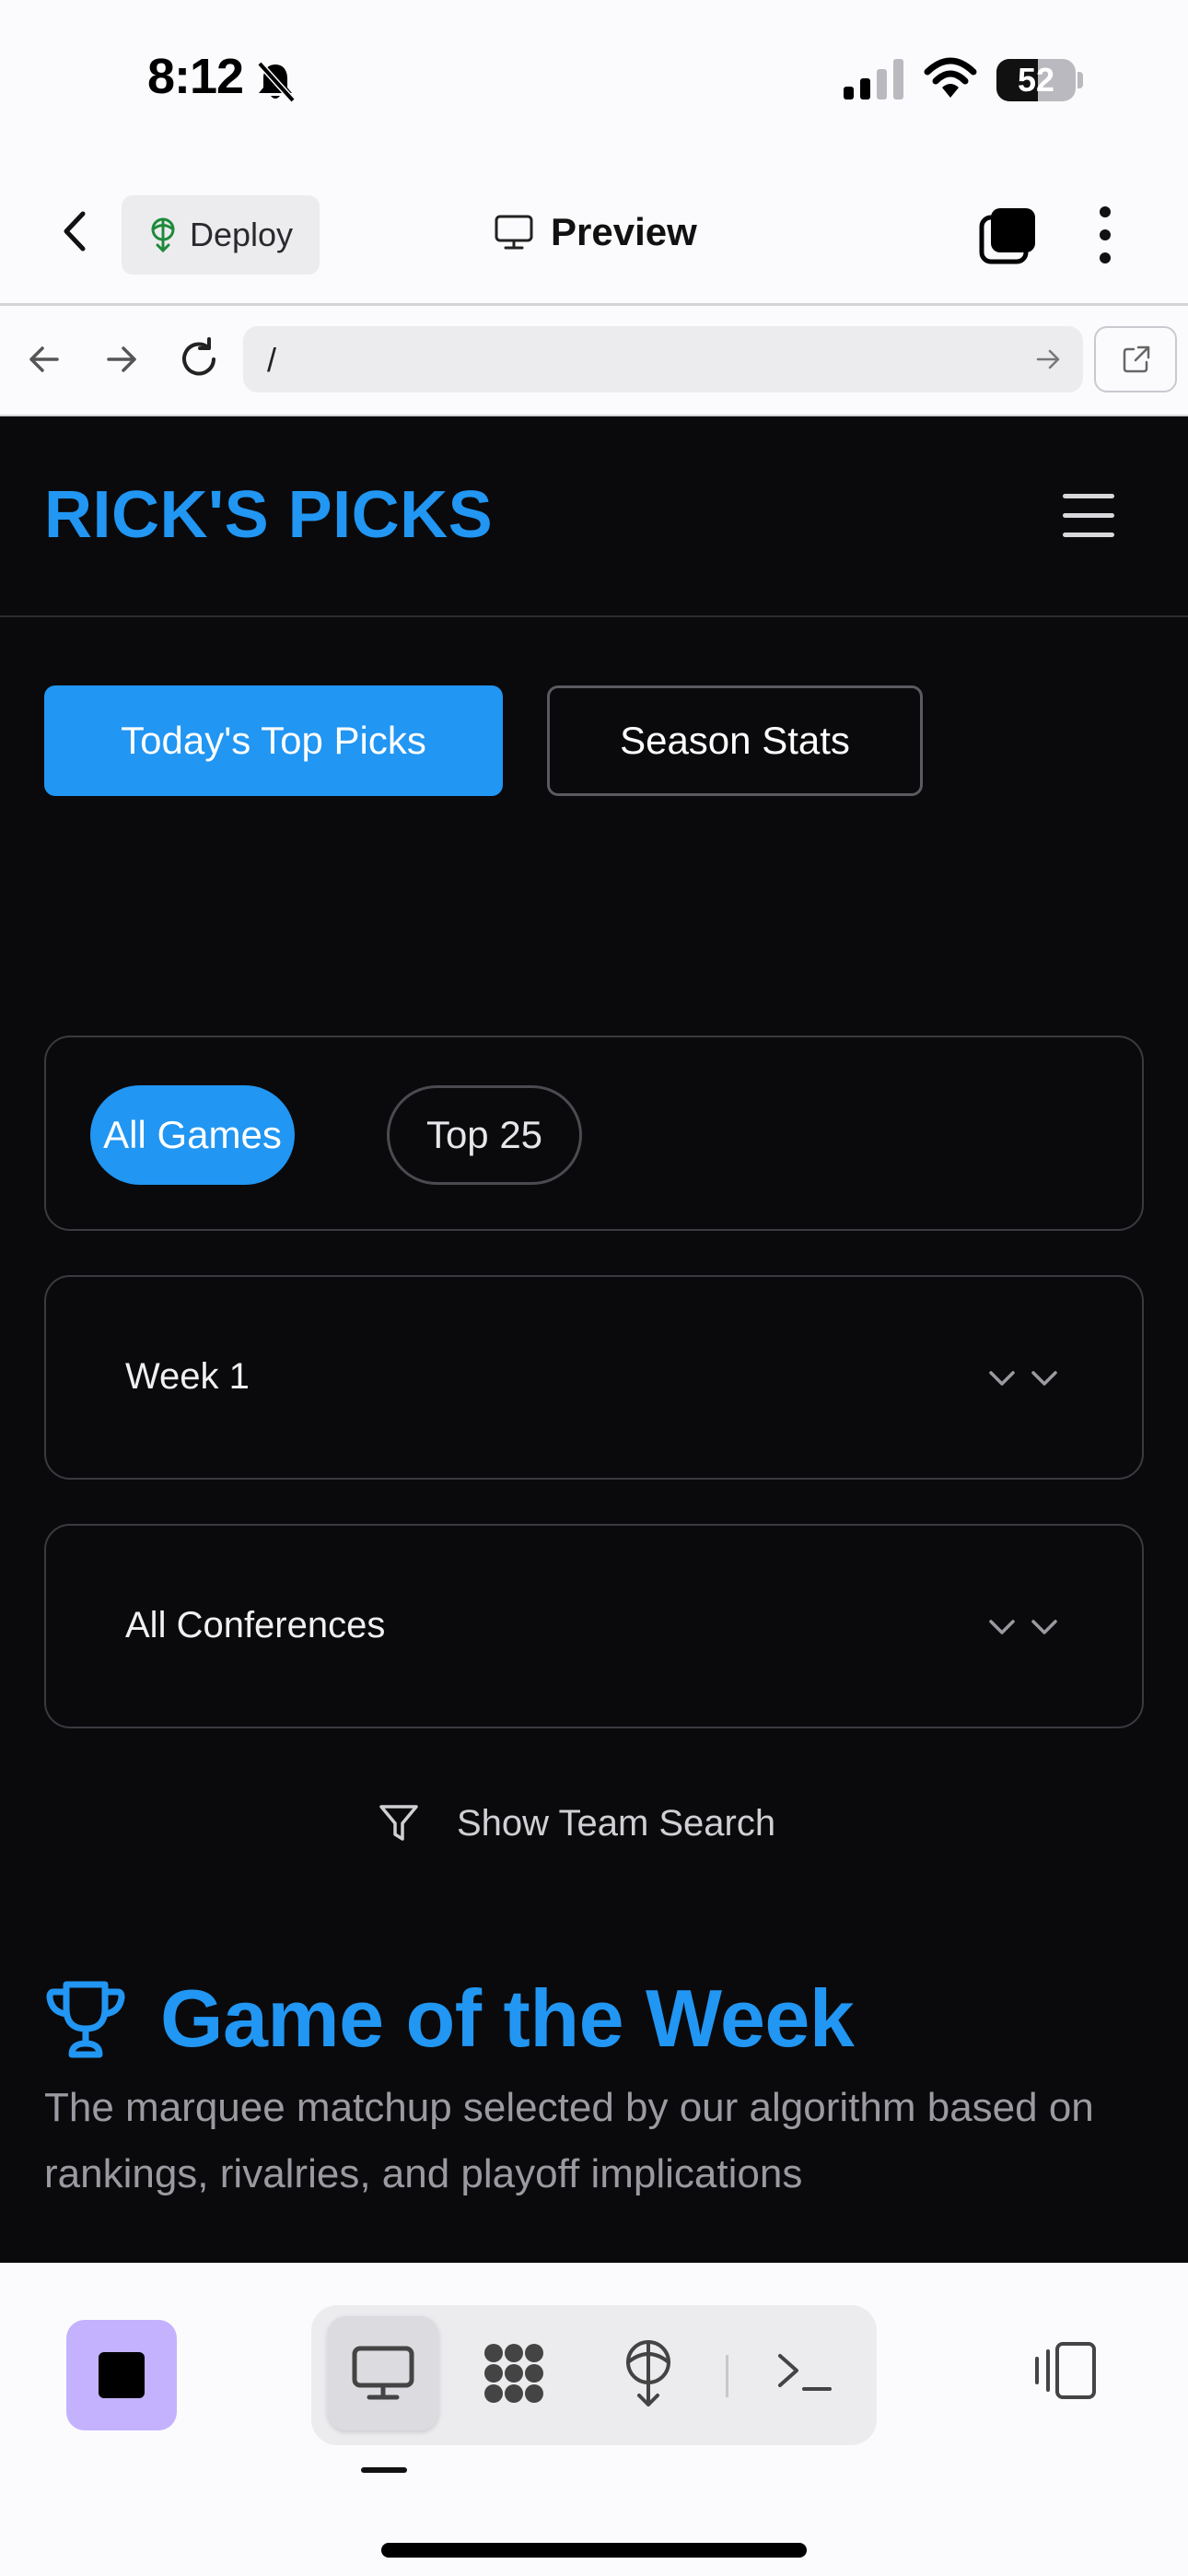 The image size is (1188, 2576). Describe the element at coordinates (1105, 235) in the screenshot. I see `more-icon` at that location.